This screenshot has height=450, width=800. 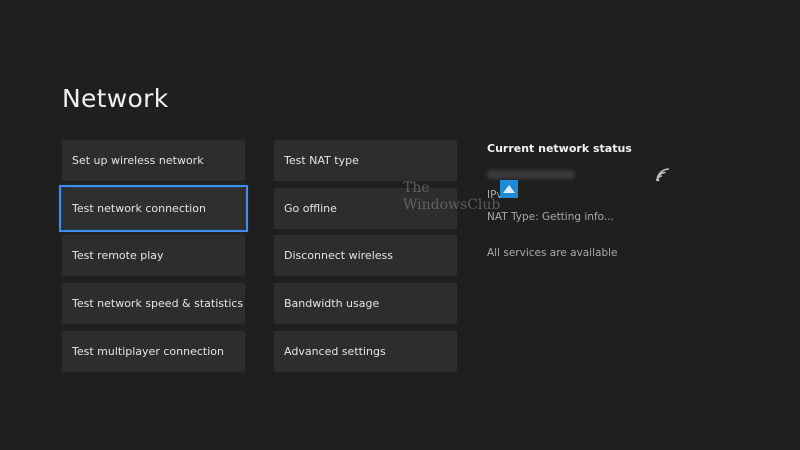 I want to click on test-network-connection-button: Test network connection, so click(x=153, y=208).